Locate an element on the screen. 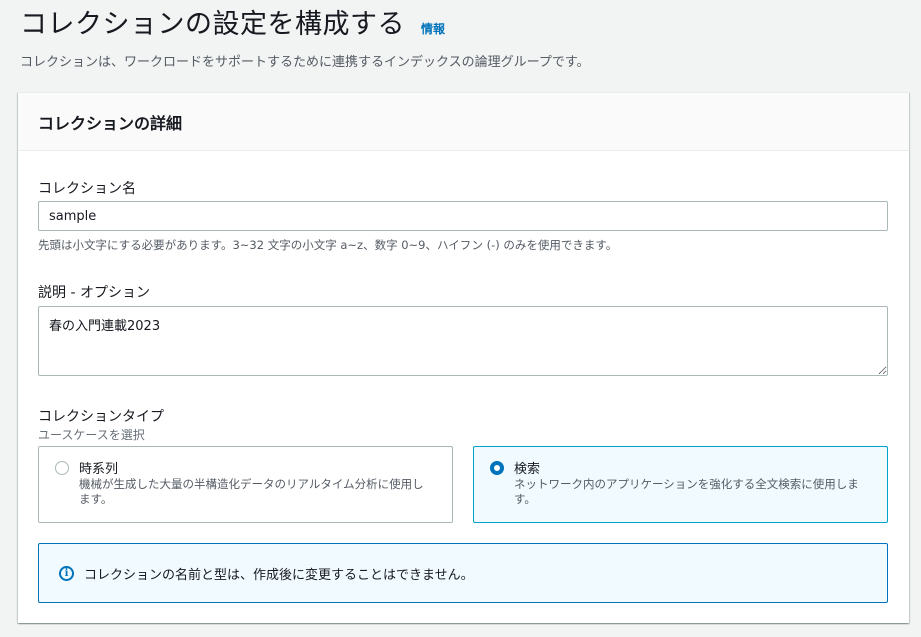  search-description: ネットワーク内のアプリケーションを強化する全文検索に使用します。 is located at coordinates (686, 491).